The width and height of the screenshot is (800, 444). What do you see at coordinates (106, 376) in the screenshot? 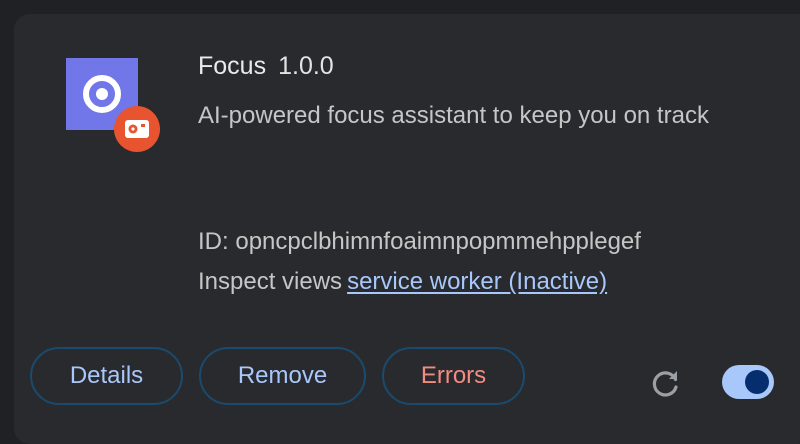
I see `details-button: Details` at bounding box center [106, 376].